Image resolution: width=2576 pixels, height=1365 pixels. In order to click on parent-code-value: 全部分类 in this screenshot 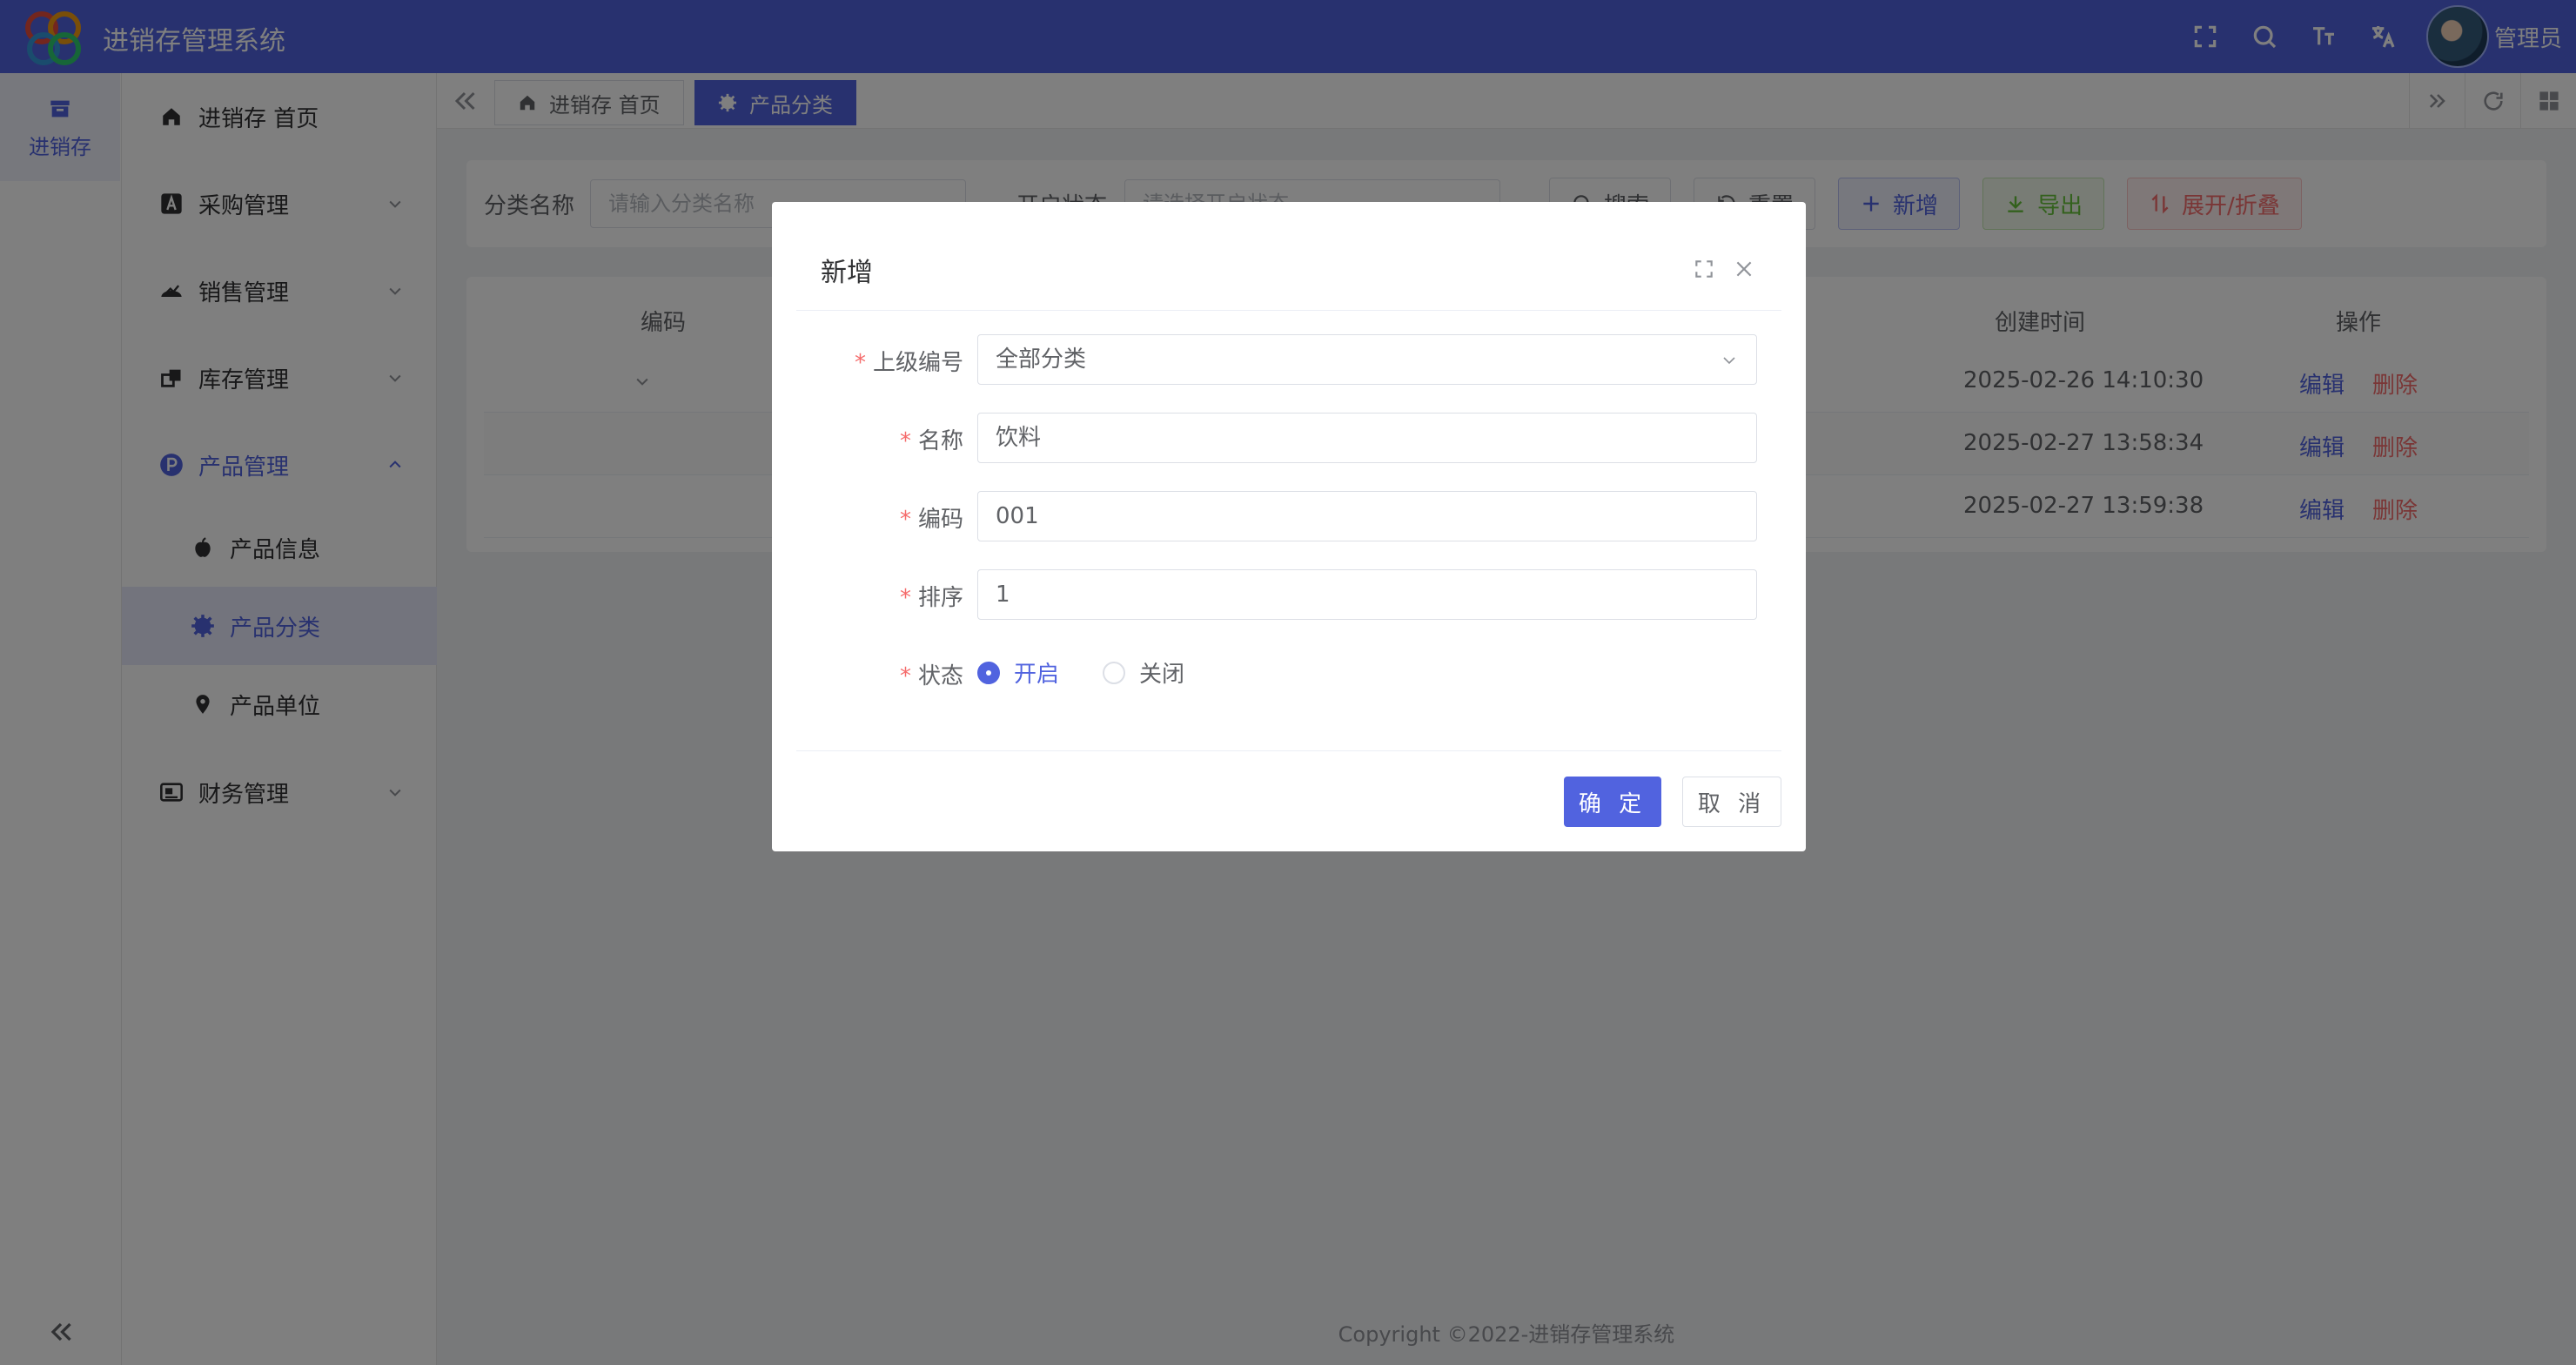, I will do `click(1041, 359)`.